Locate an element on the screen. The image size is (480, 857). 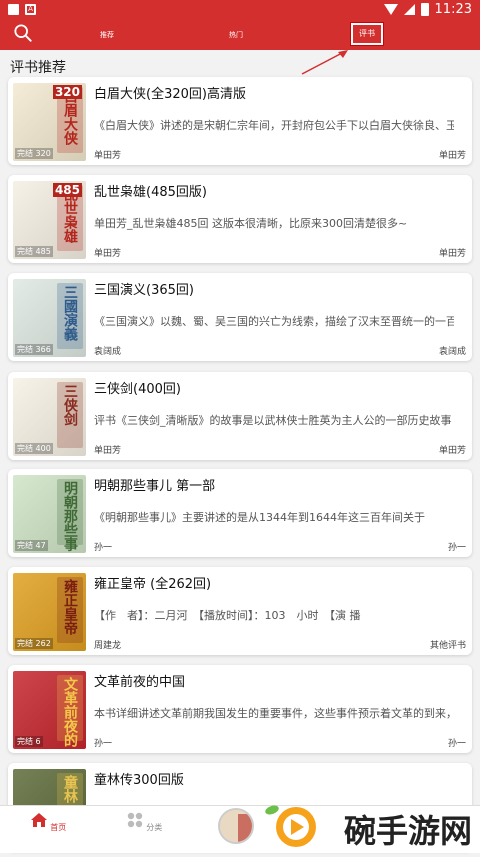
watermark-logo-icon is located at coordinates (290, 826).